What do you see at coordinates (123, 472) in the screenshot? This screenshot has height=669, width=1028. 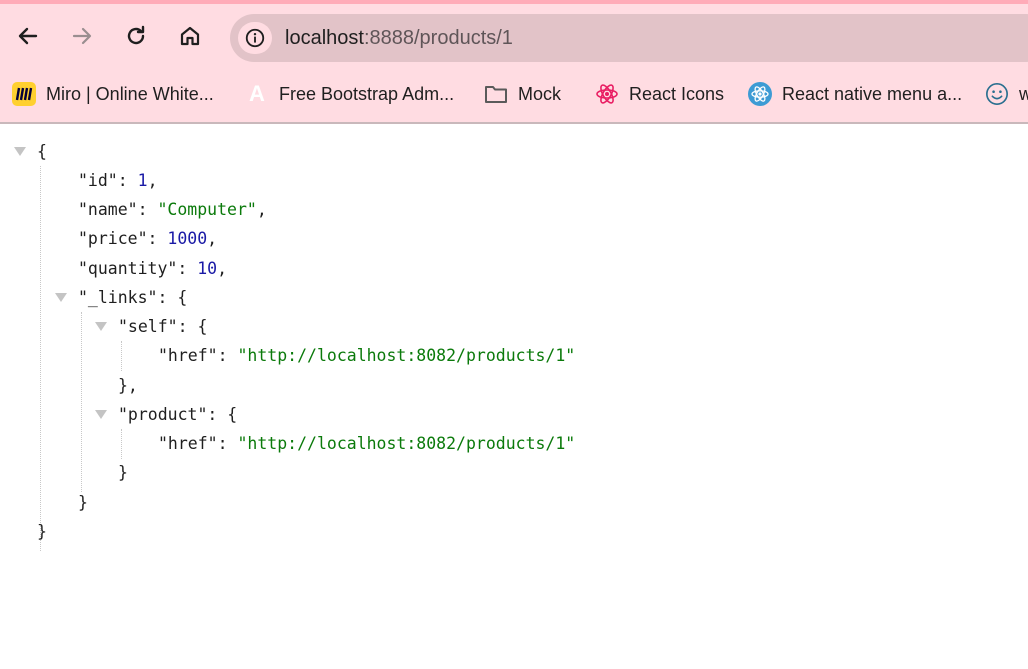 I see `product-close-brace: }` at bounding box center [123, 472].